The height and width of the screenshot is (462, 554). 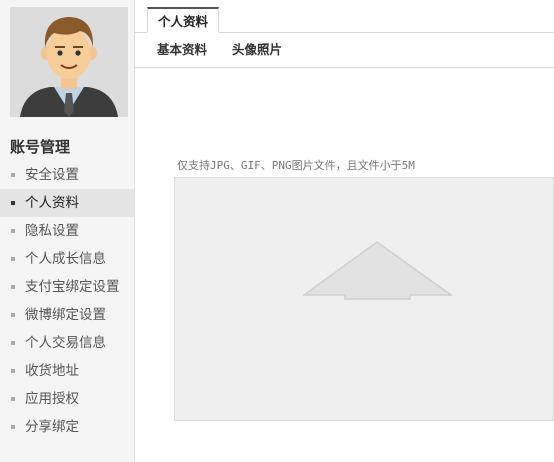 I want to click on sidebar-item-label: 收货地址, so click(x=52, y=371).